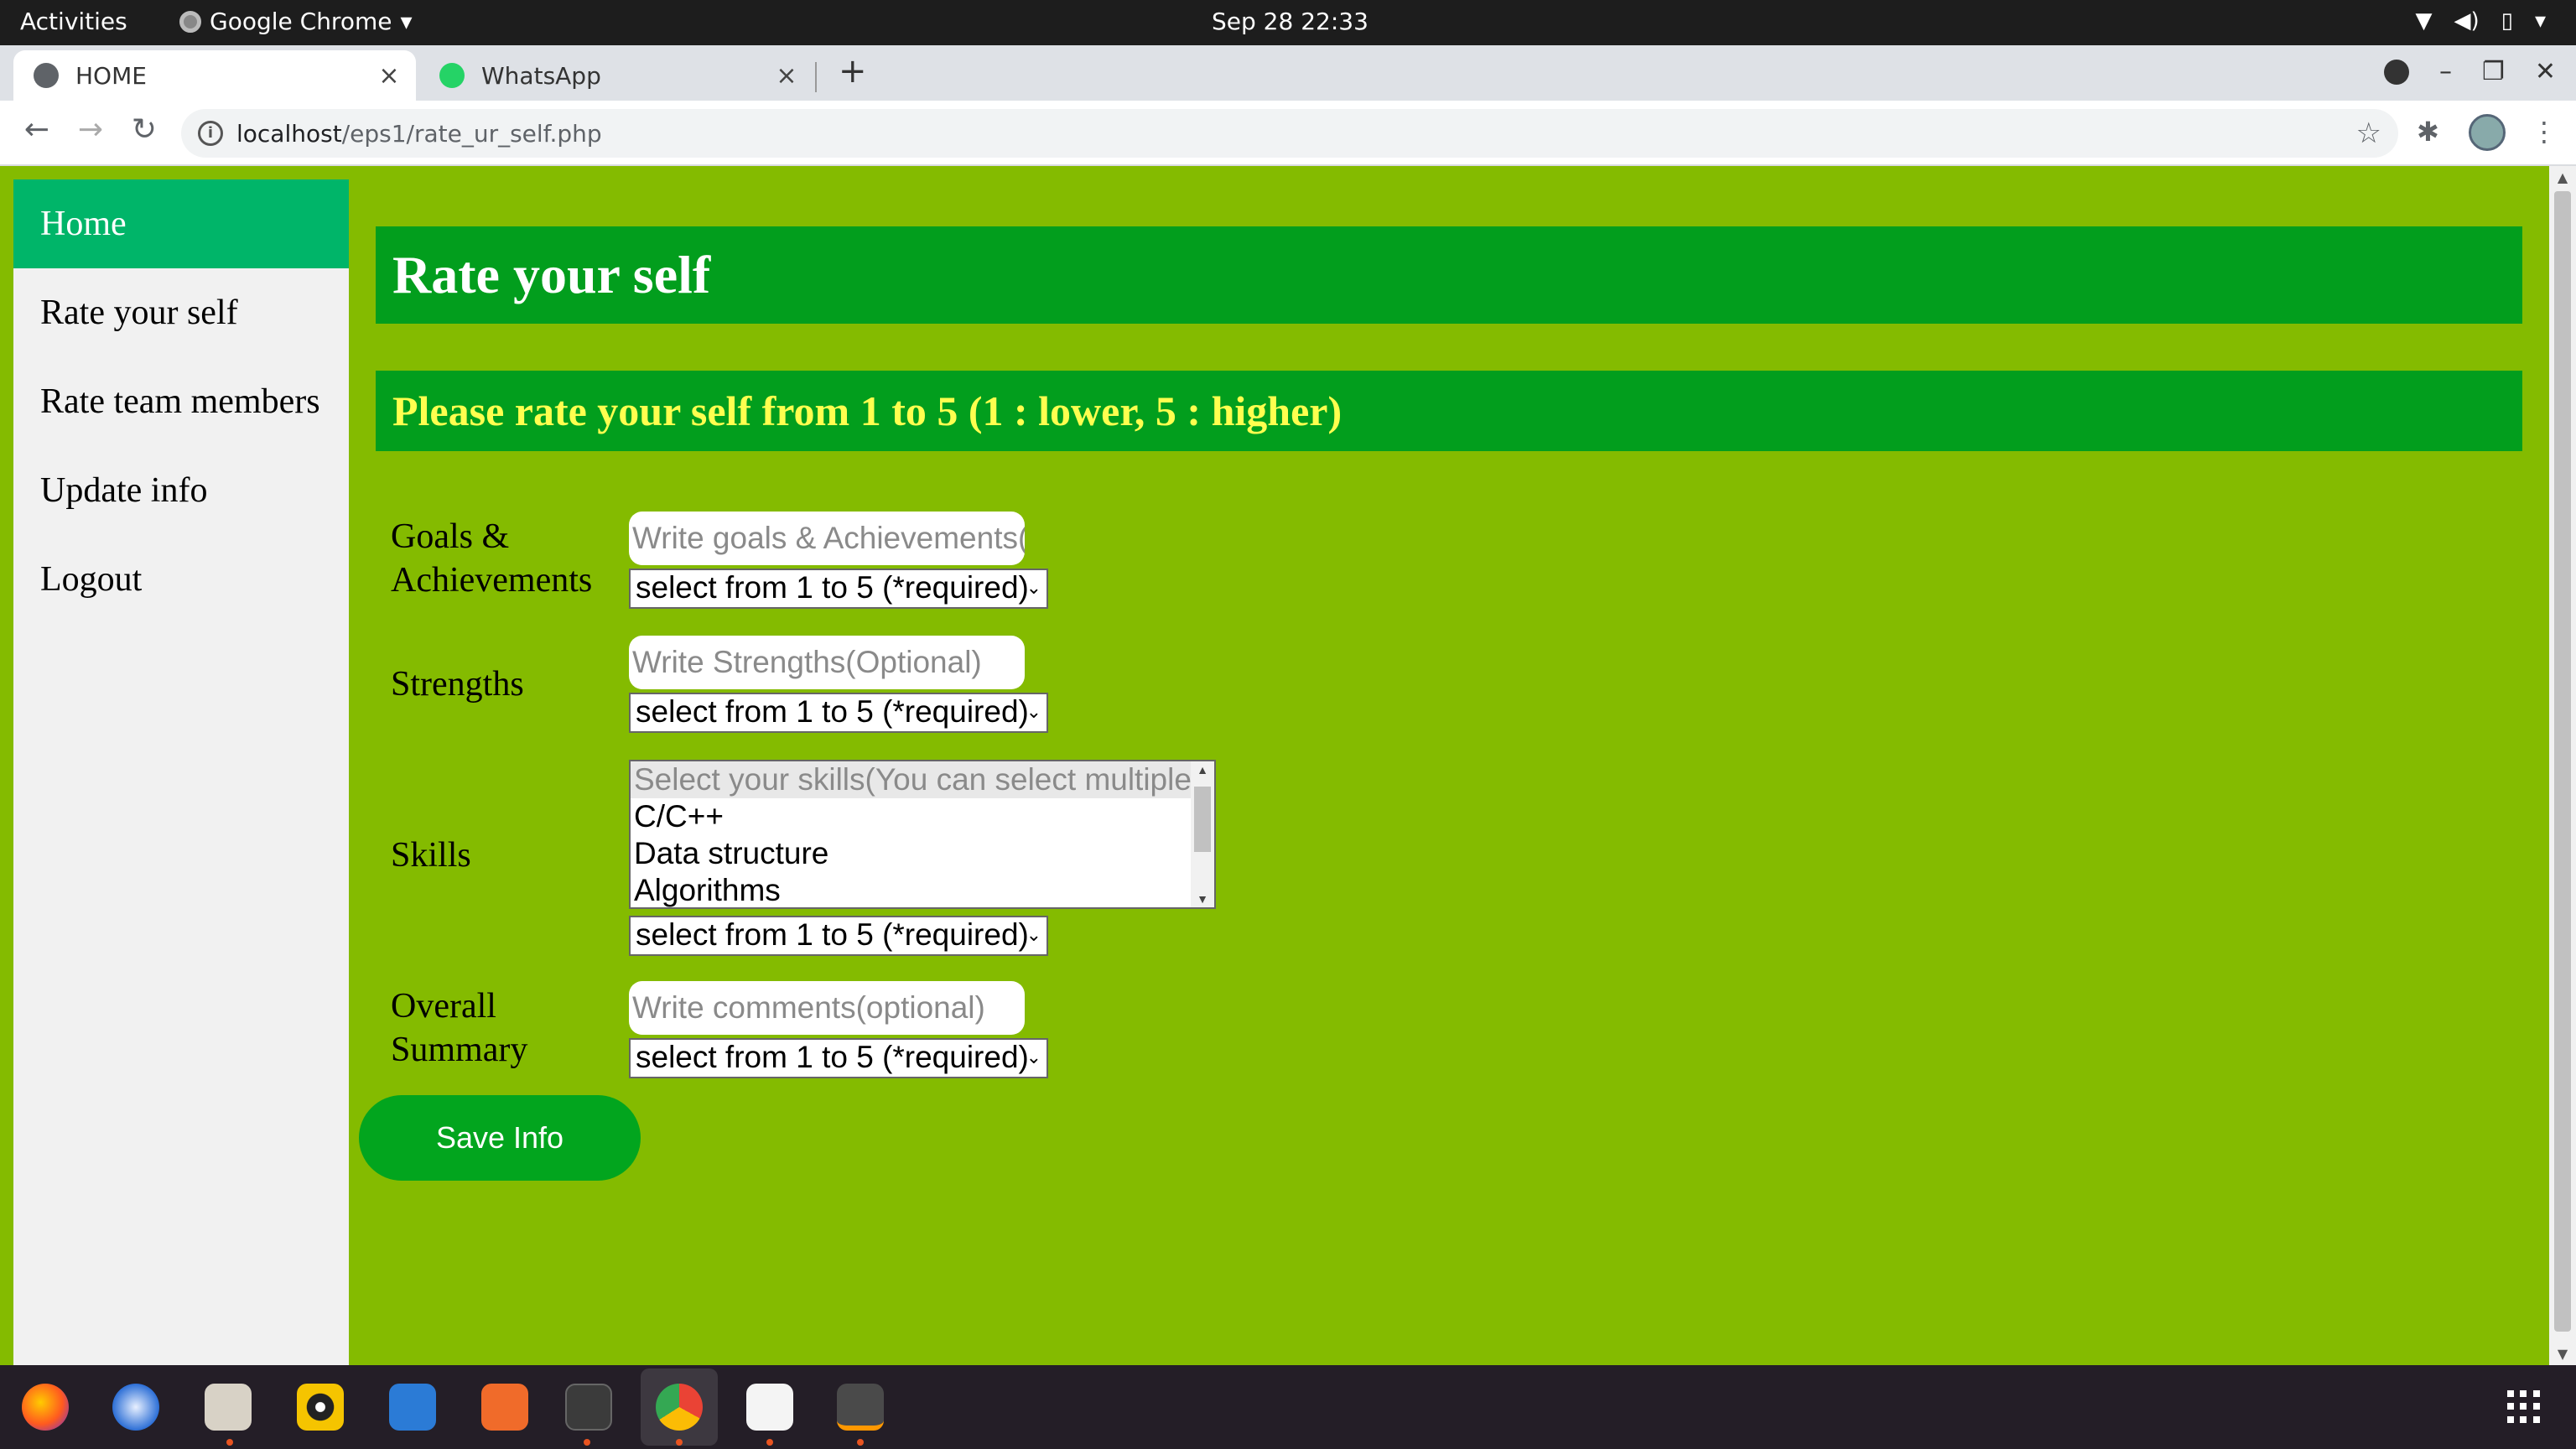 This screenshot has height=1449, width=2576. I want to click on tab-search-icon, so click(2396, 72).